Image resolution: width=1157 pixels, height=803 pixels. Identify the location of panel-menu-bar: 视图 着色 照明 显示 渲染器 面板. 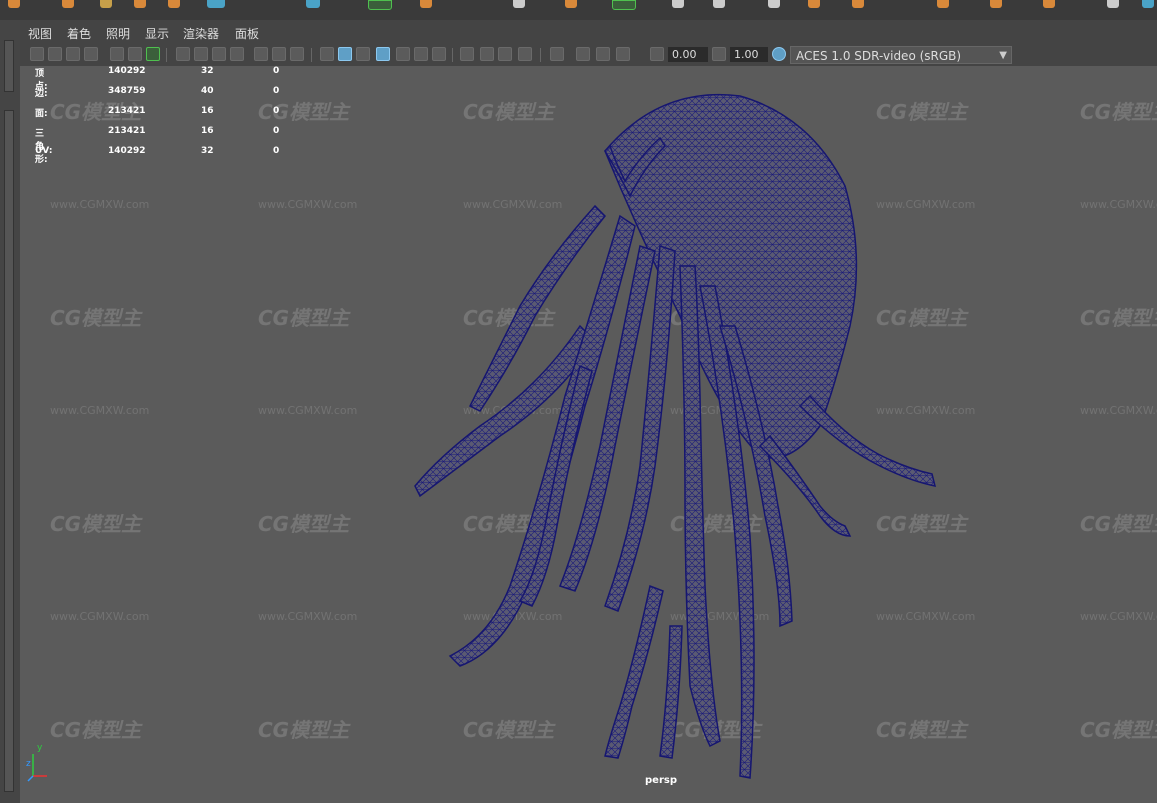
(588, 32).